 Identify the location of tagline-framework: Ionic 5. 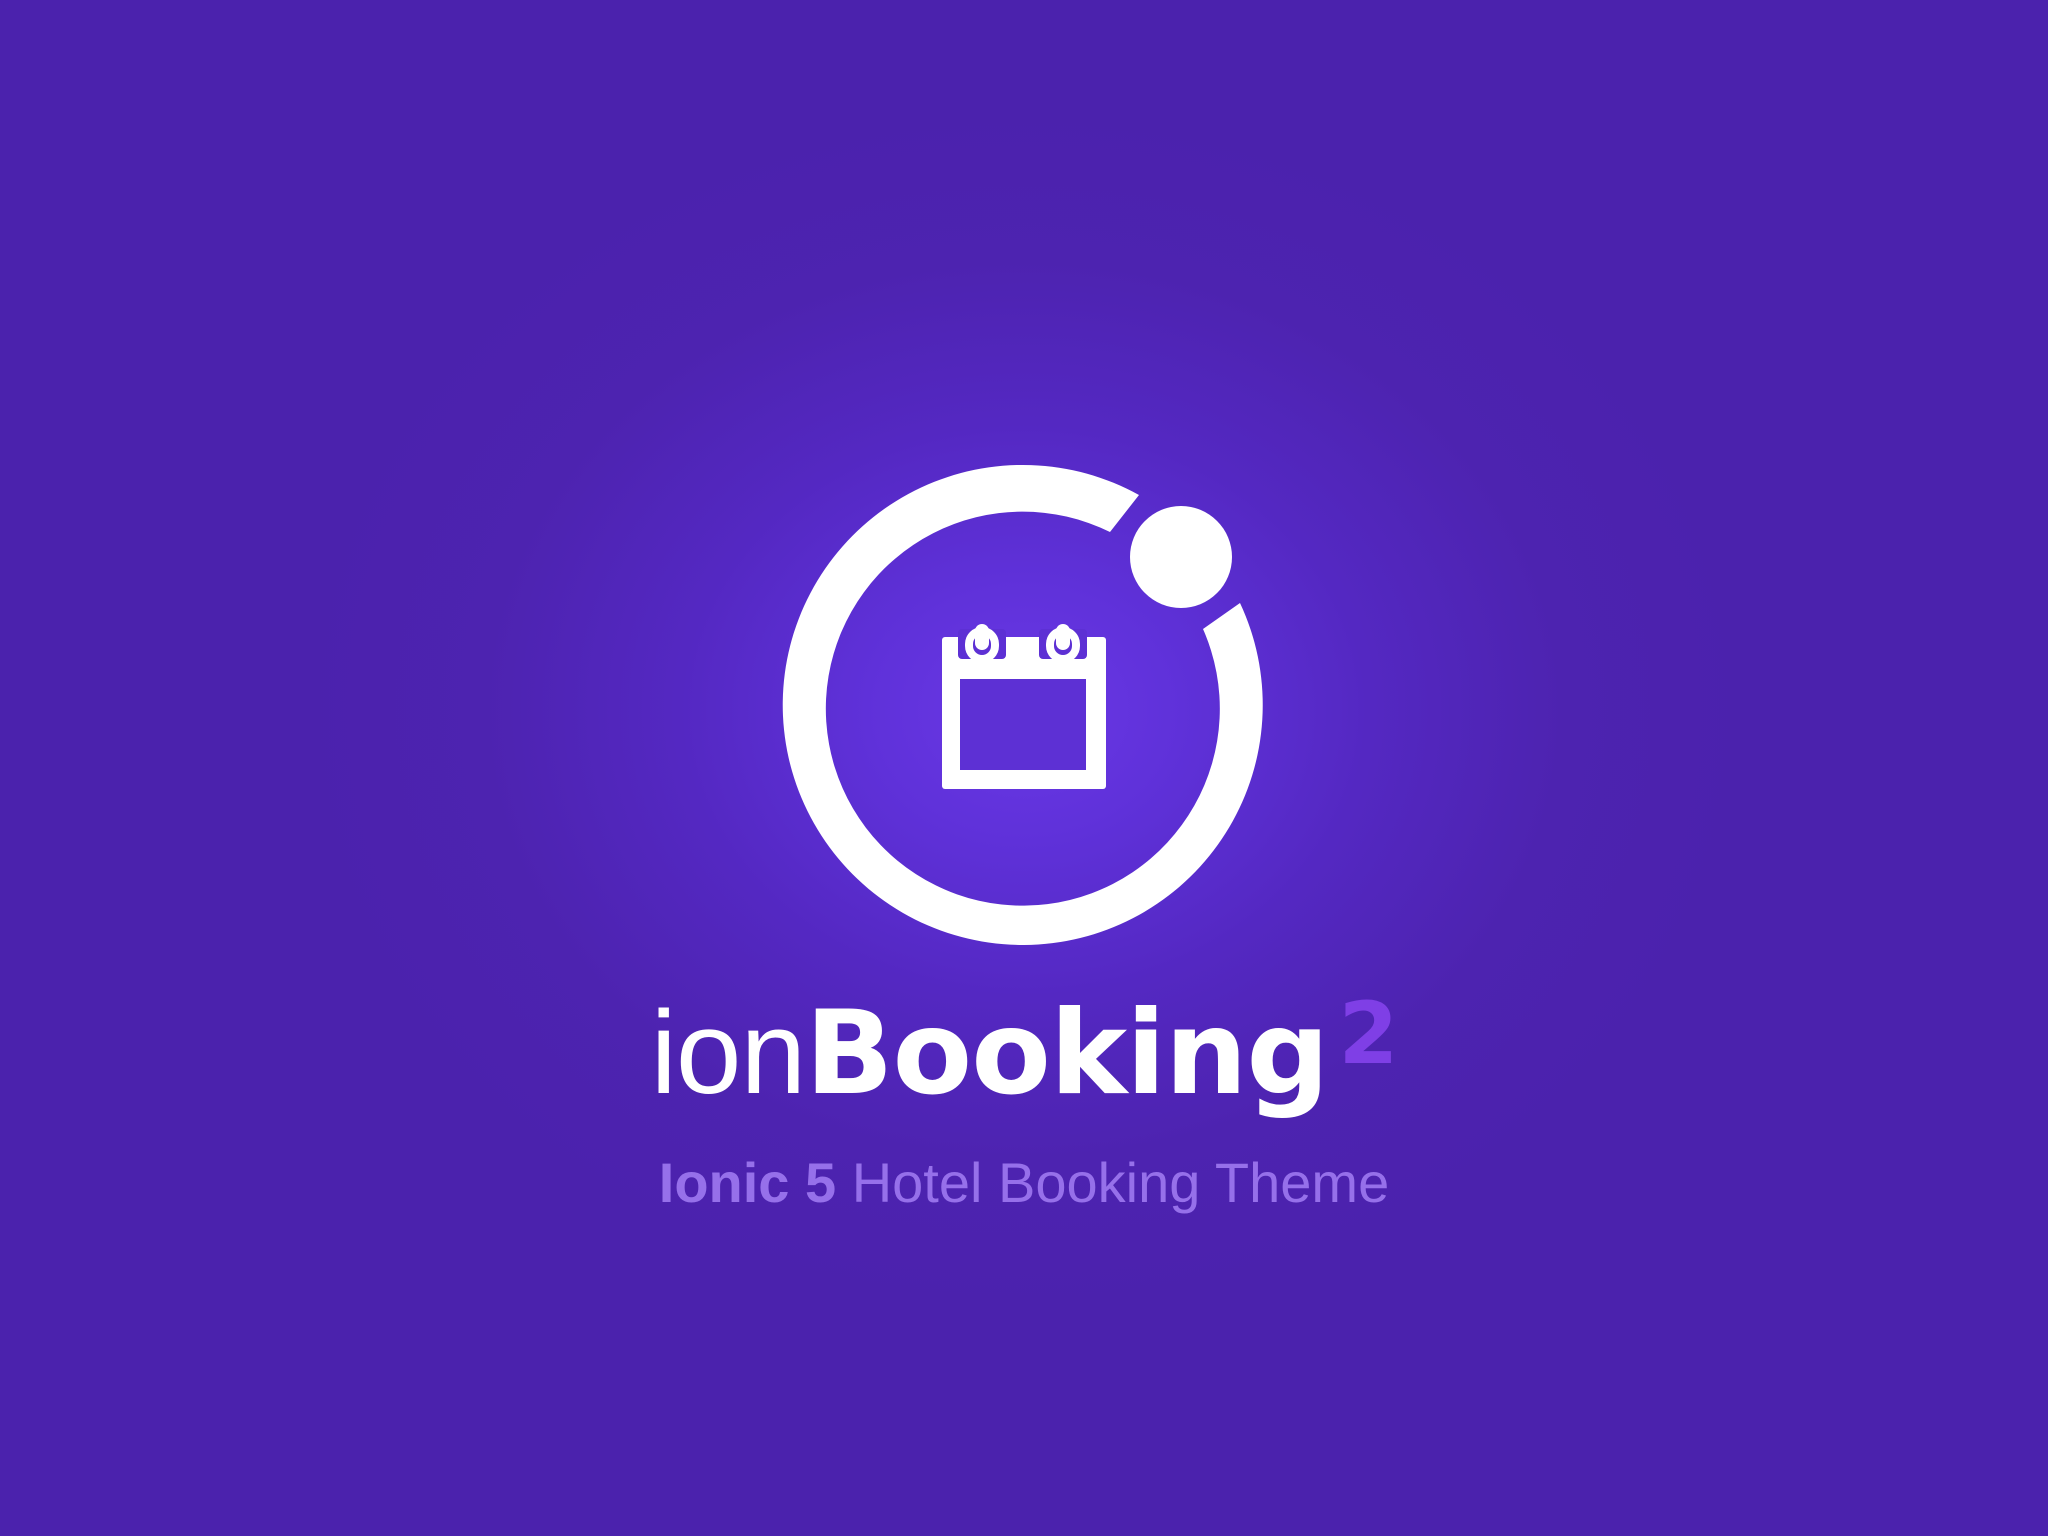
(747, 1182).